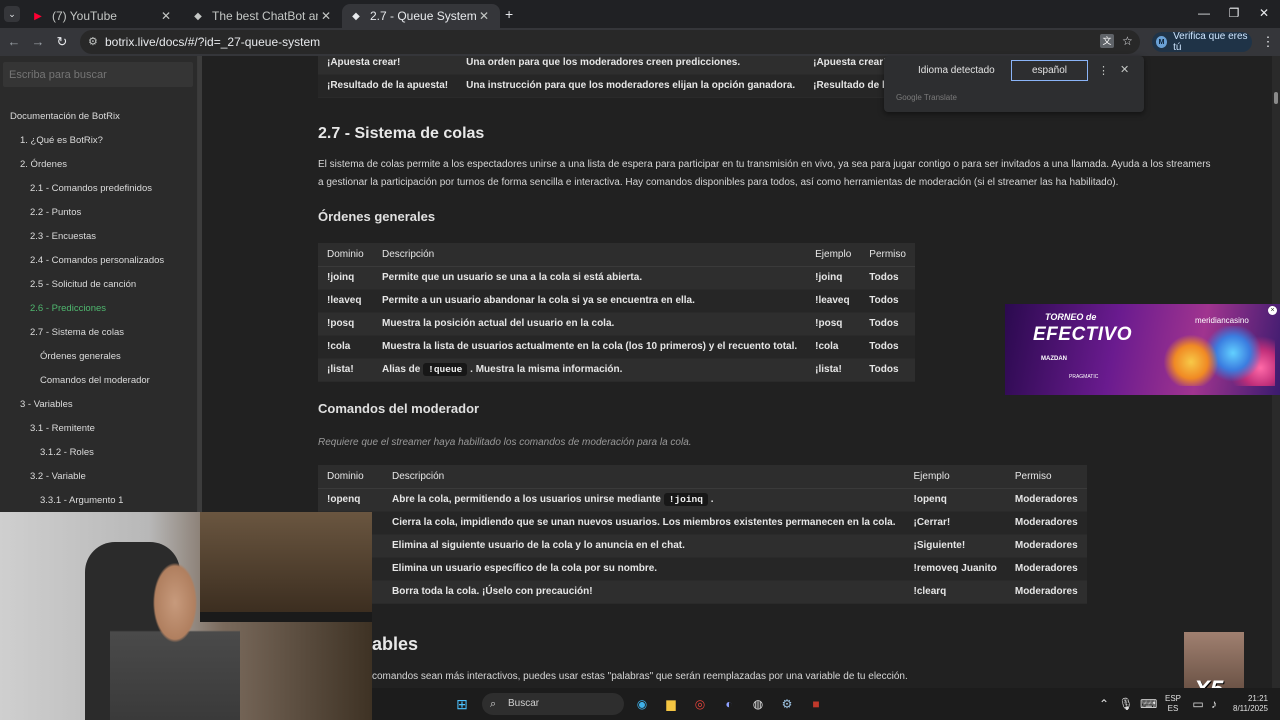 The width and height of the screenshot is (1280, 720). Describe the element at coordinates (955, 592) in the screenshot. I see `table-cell: !clearq` at that location.